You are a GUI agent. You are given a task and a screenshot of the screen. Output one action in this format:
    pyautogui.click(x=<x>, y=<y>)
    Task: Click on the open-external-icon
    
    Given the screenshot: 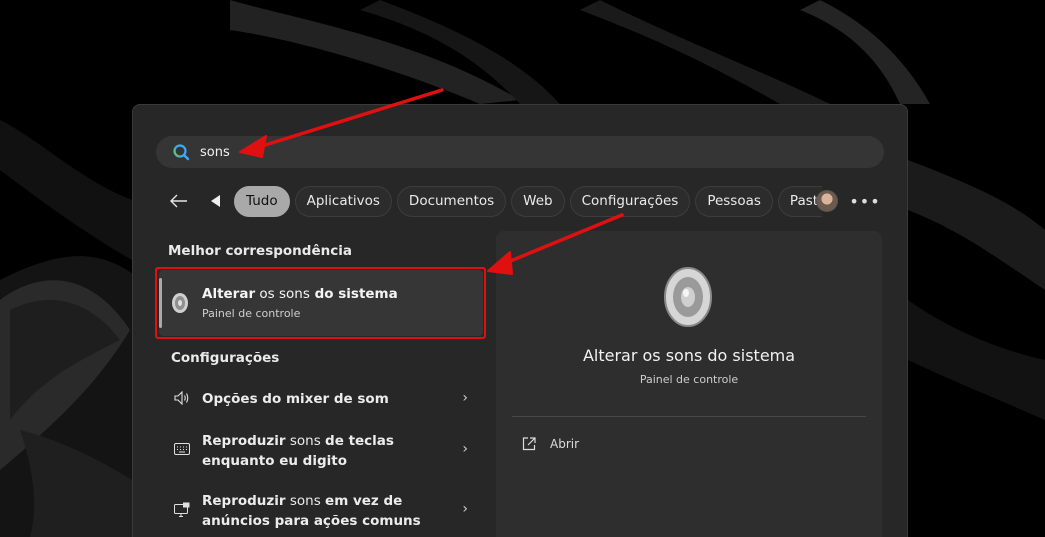 What is the action you would take?
    pyautogui.click(x=529, y=444)
    